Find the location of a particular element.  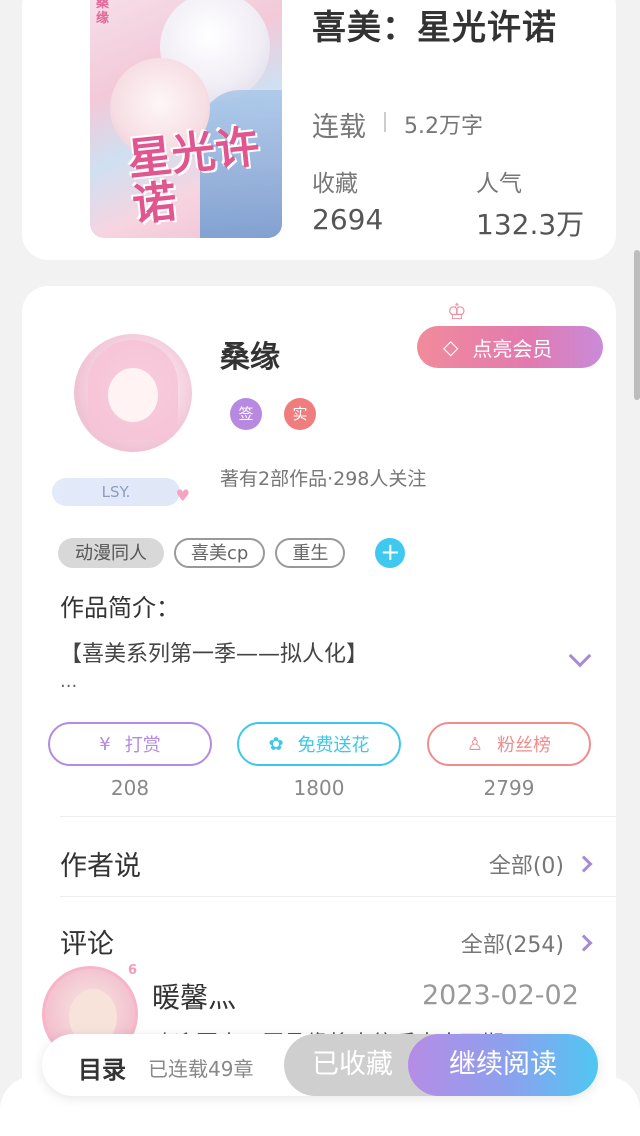

tip-count: 208 is located at coordinates (130, 788).